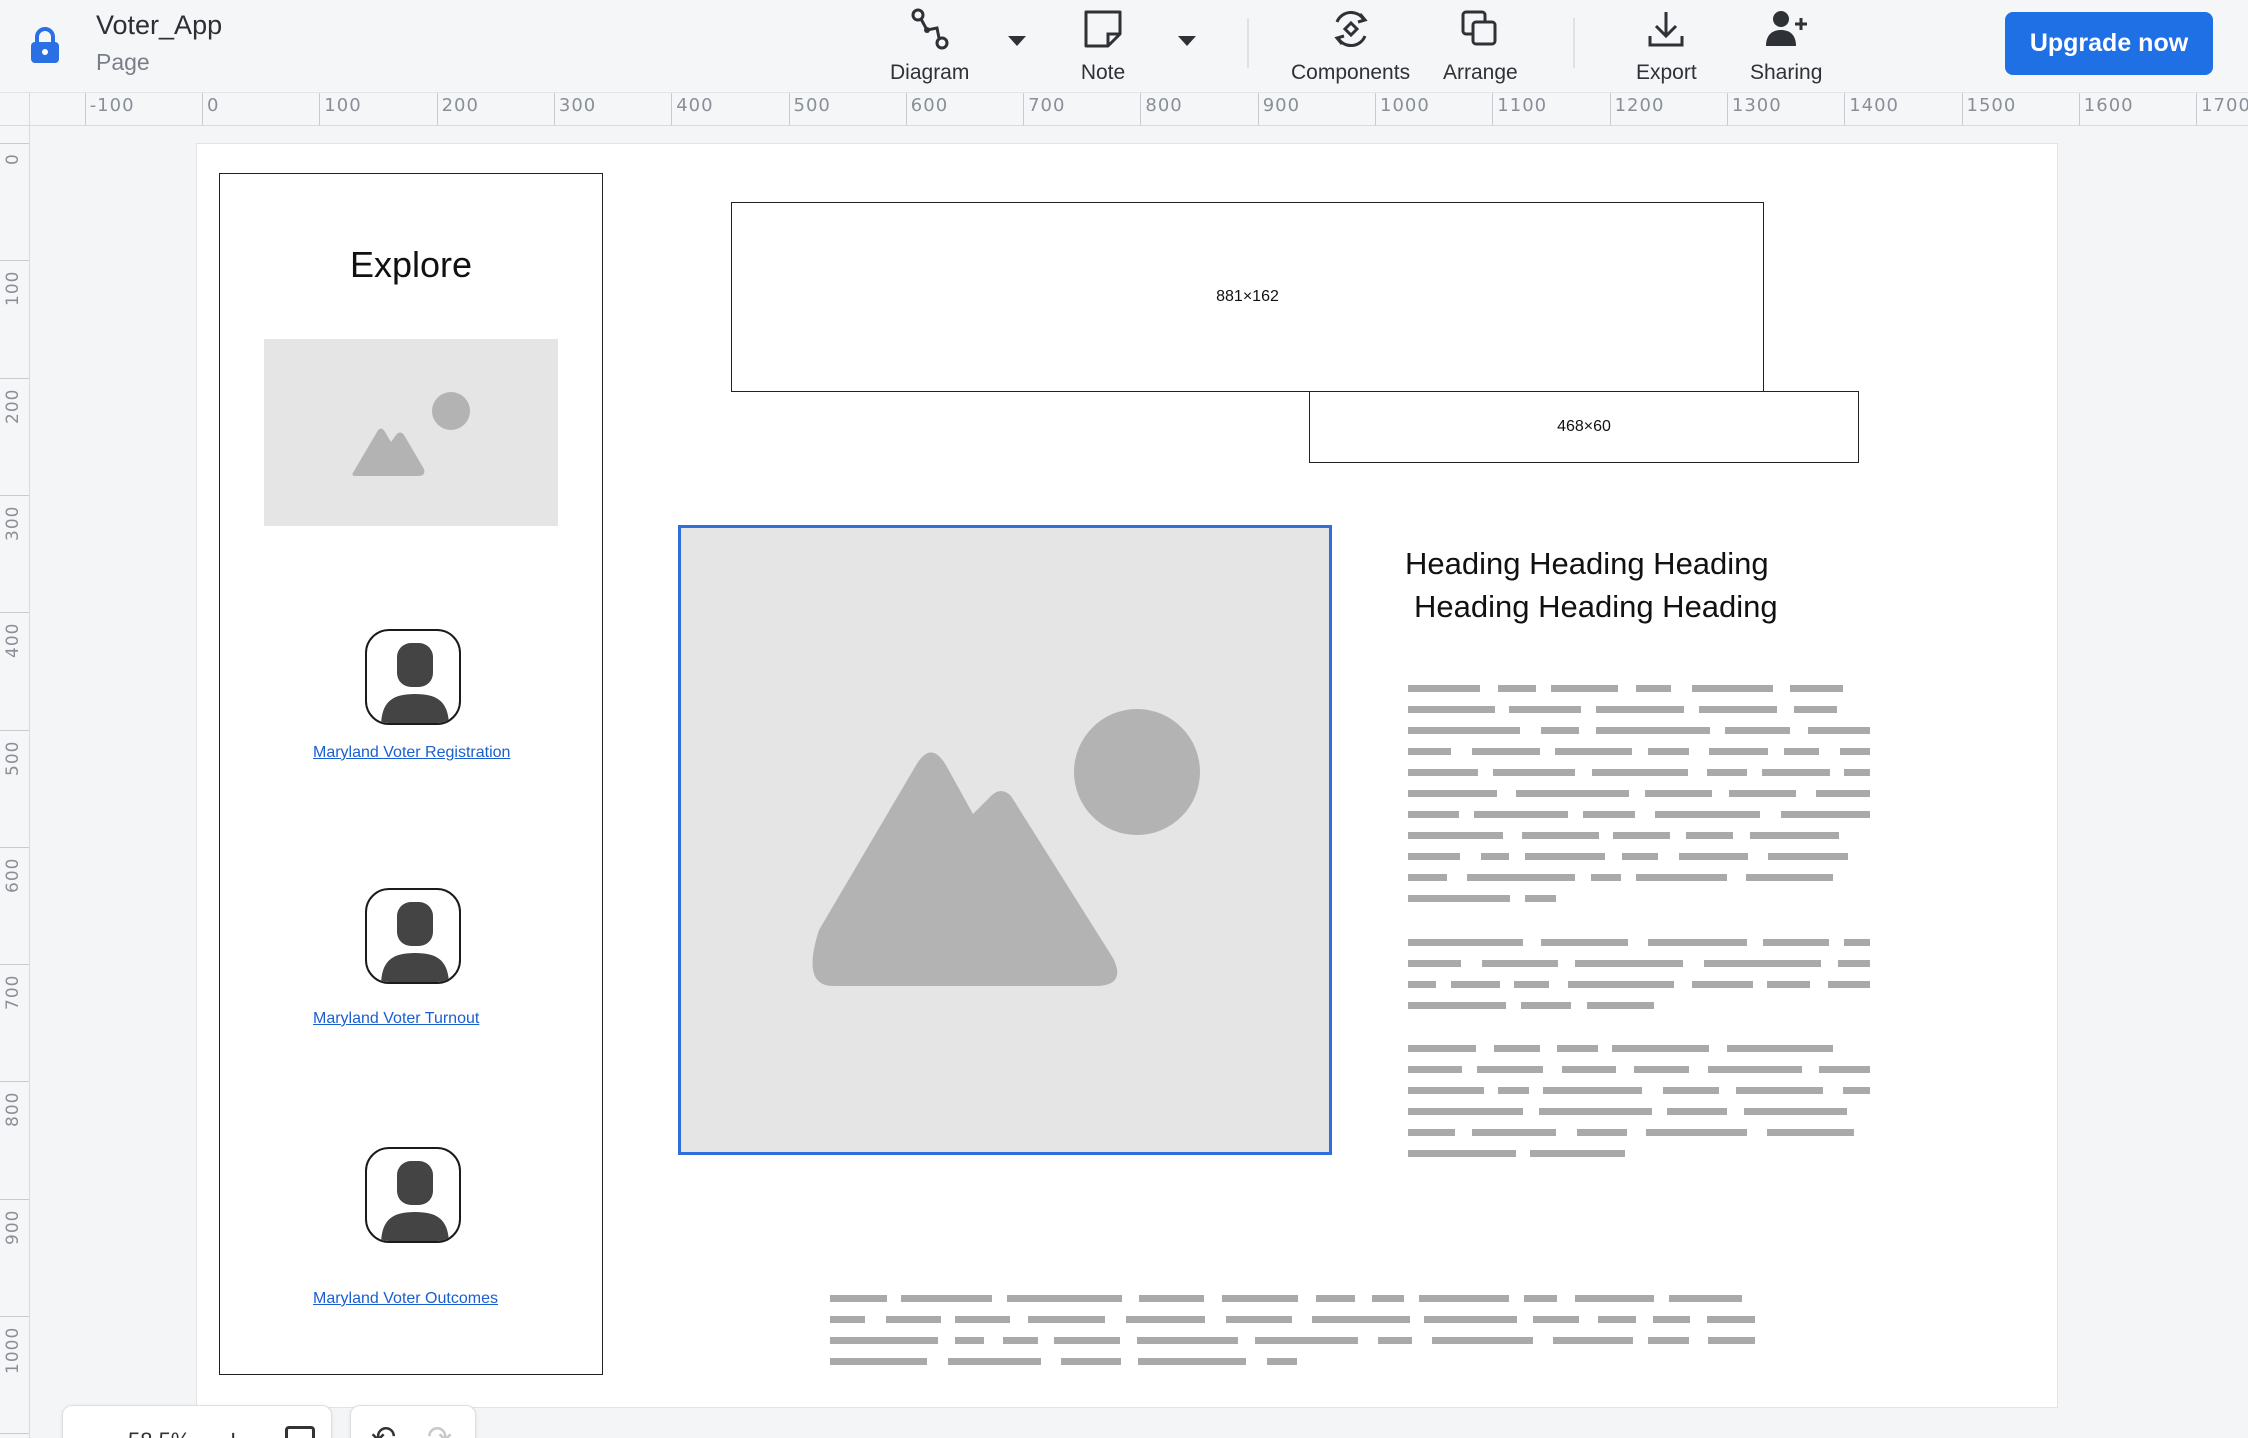 This screenshot has height=1438, width=2248. I want to click on redo-icon: ↷, so click(439, 1429).